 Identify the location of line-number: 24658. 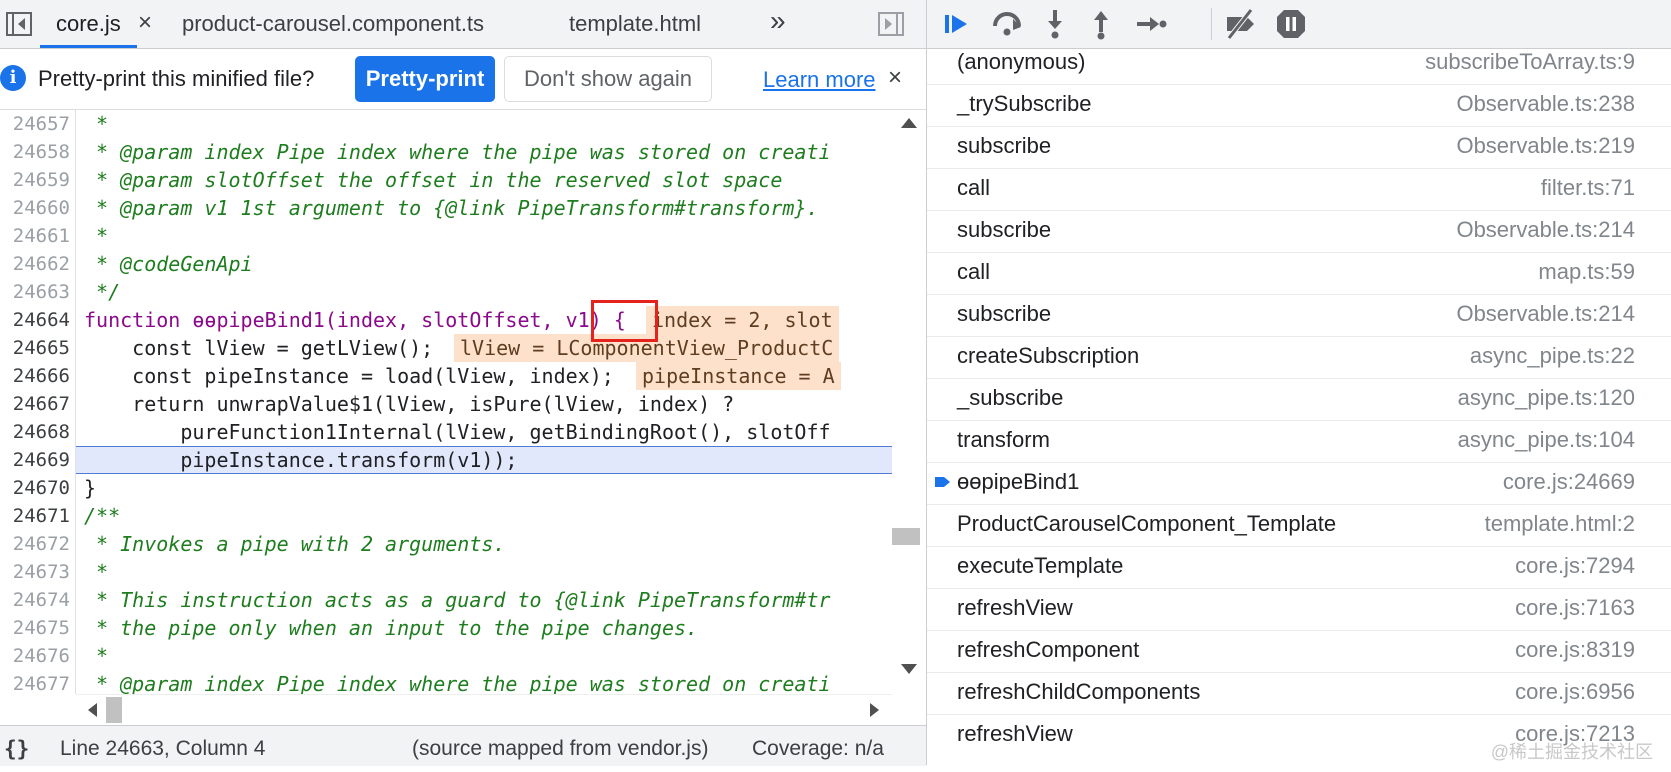
(35, 152).